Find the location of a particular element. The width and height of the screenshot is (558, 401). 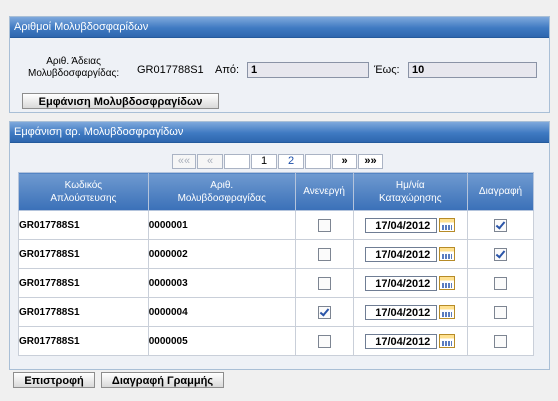

column-header-date: Ημ/νία Καταχώρησης is located at coordinates (410, 191).